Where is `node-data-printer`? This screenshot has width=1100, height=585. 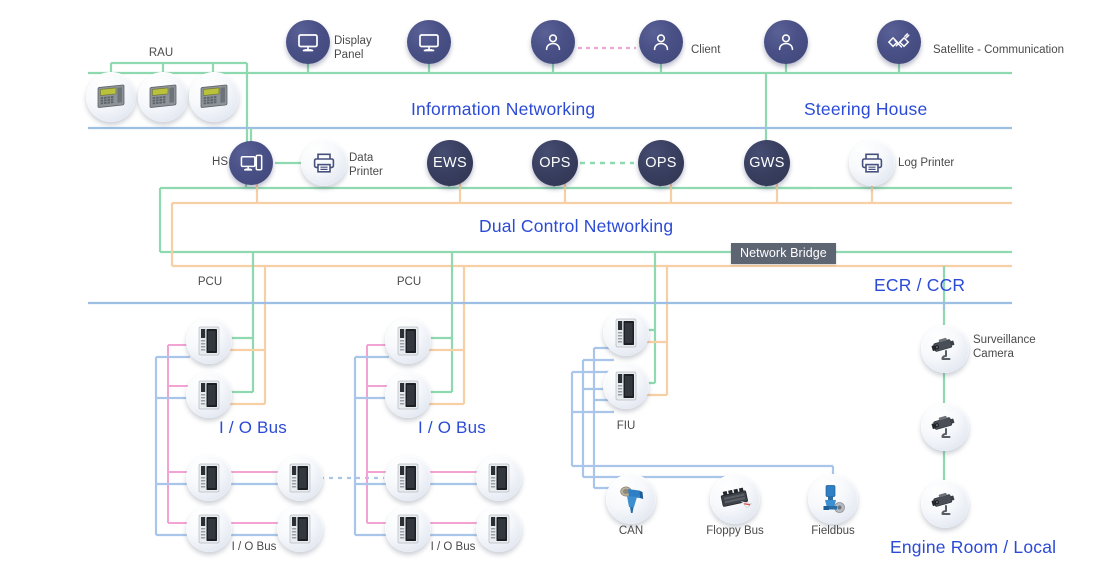
node-data-printer is located at coordinates (324, 163).